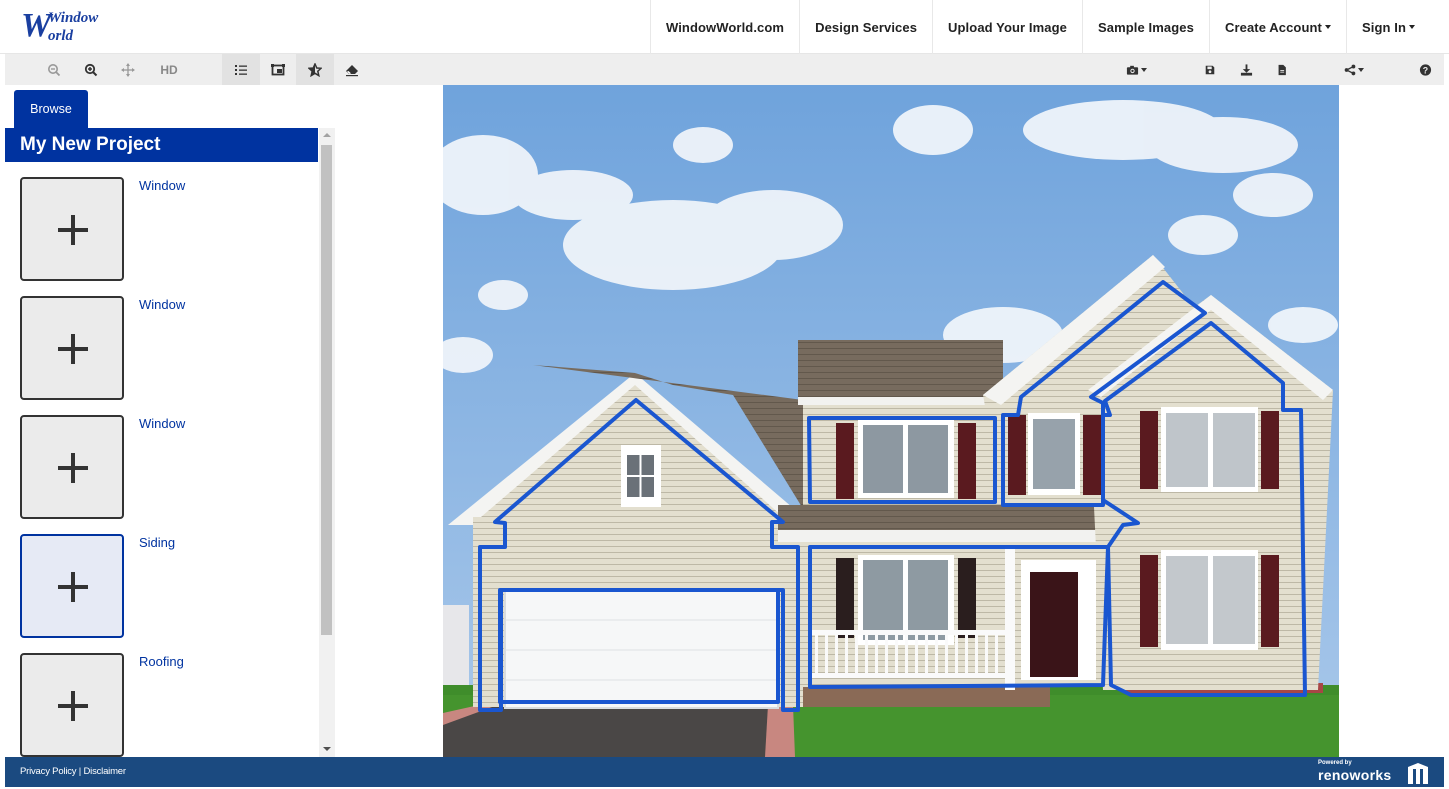 The height and width of the screenshot is (789, 1449). What do you see at coordinates (90, 144) in the screenshot?
I see `project-title-text: My New Project` at bounding box center [90, 144].